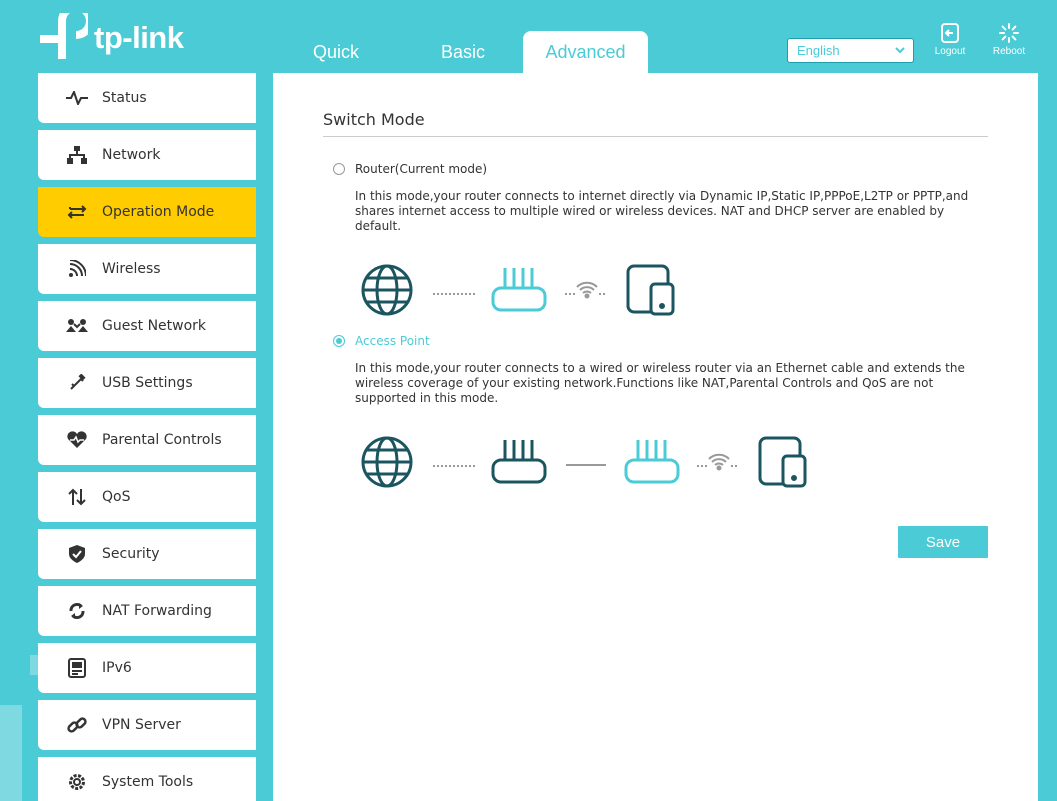 The image size is (1057, 801). Describe the element at coordinates (463, 52) in the screenshot. I see `tab-basic: Basic` at that location.